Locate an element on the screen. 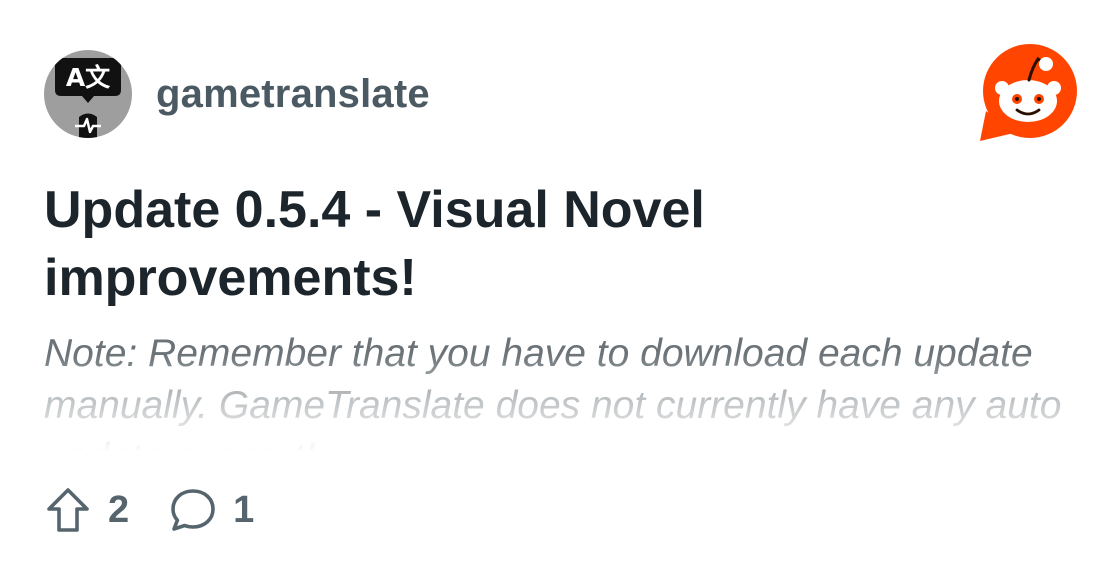  upvote-arrow-icon is located at coordinates (68, 510).